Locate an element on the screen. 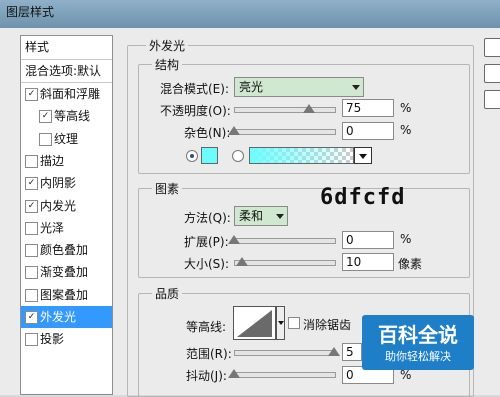 This screenshot has height=397, width=500. gradient-dropdown is located at coordinates (363, 155).